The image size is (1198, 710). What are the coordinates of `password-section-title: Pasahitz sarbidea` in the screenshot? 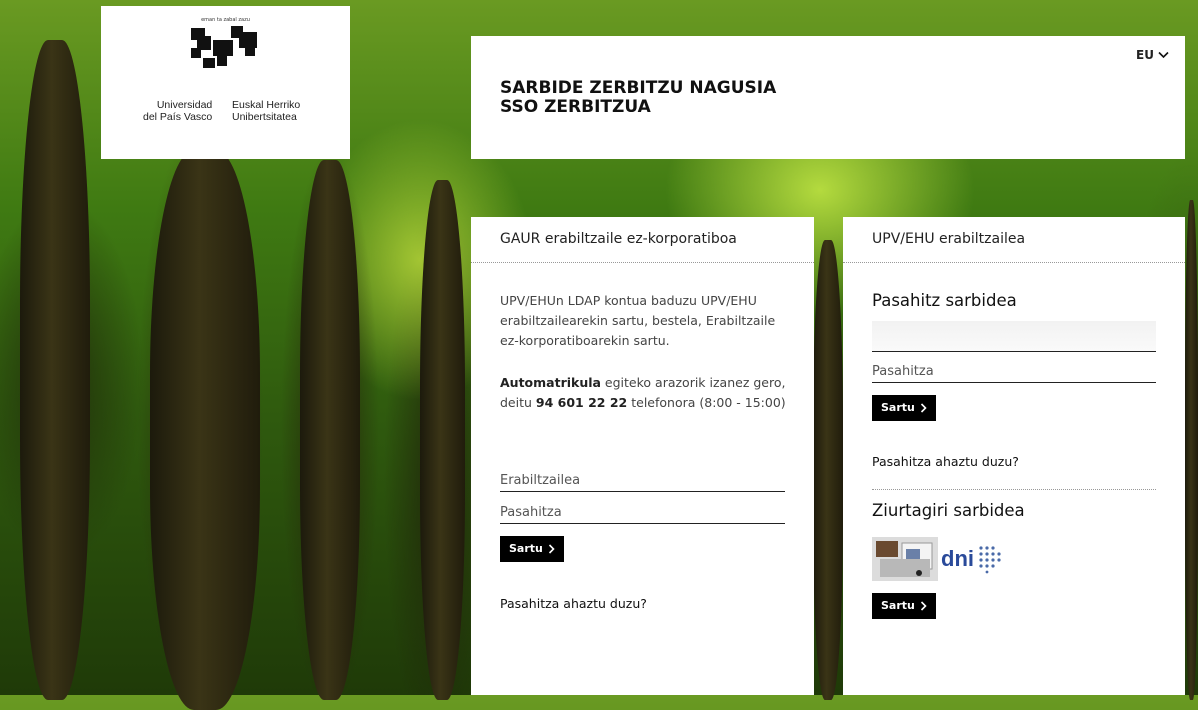 It's located at (944, 300).